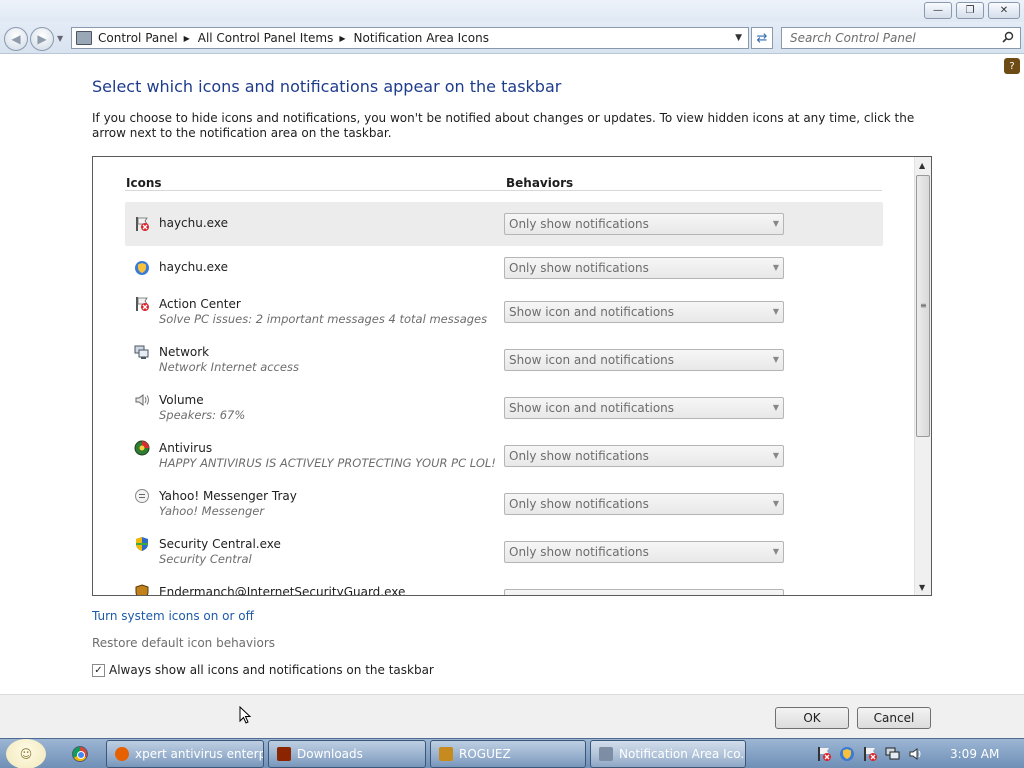 The height and width of the screenshot is (768, 1024). Describe the element at coordinates (540, 183) in the screenshot. I see `column-header-behaviors: Behaviors` at that location.